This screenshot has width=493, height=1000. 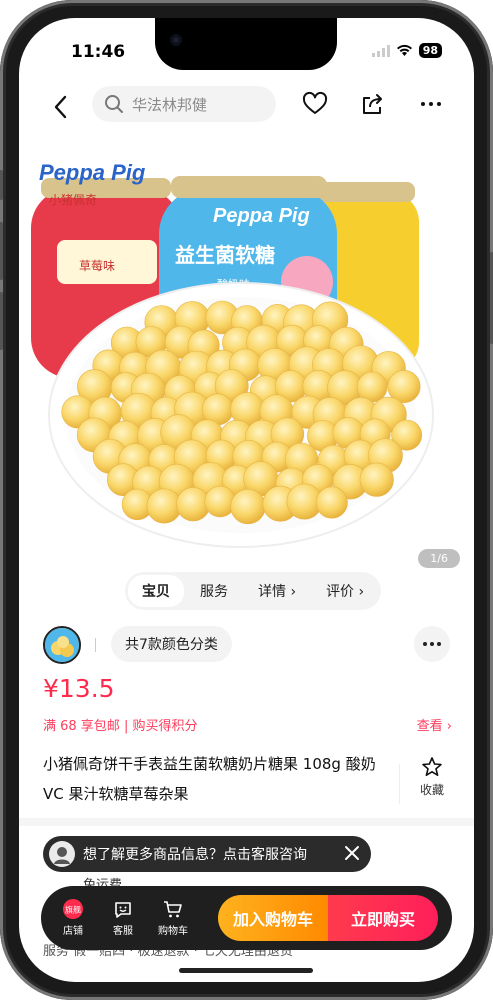 What do you see at coordinates (120, 726) in the screenshot?
I see `promo-text: 满 68 享包邮 | 购买得积分` at bounding box center [120, 726].